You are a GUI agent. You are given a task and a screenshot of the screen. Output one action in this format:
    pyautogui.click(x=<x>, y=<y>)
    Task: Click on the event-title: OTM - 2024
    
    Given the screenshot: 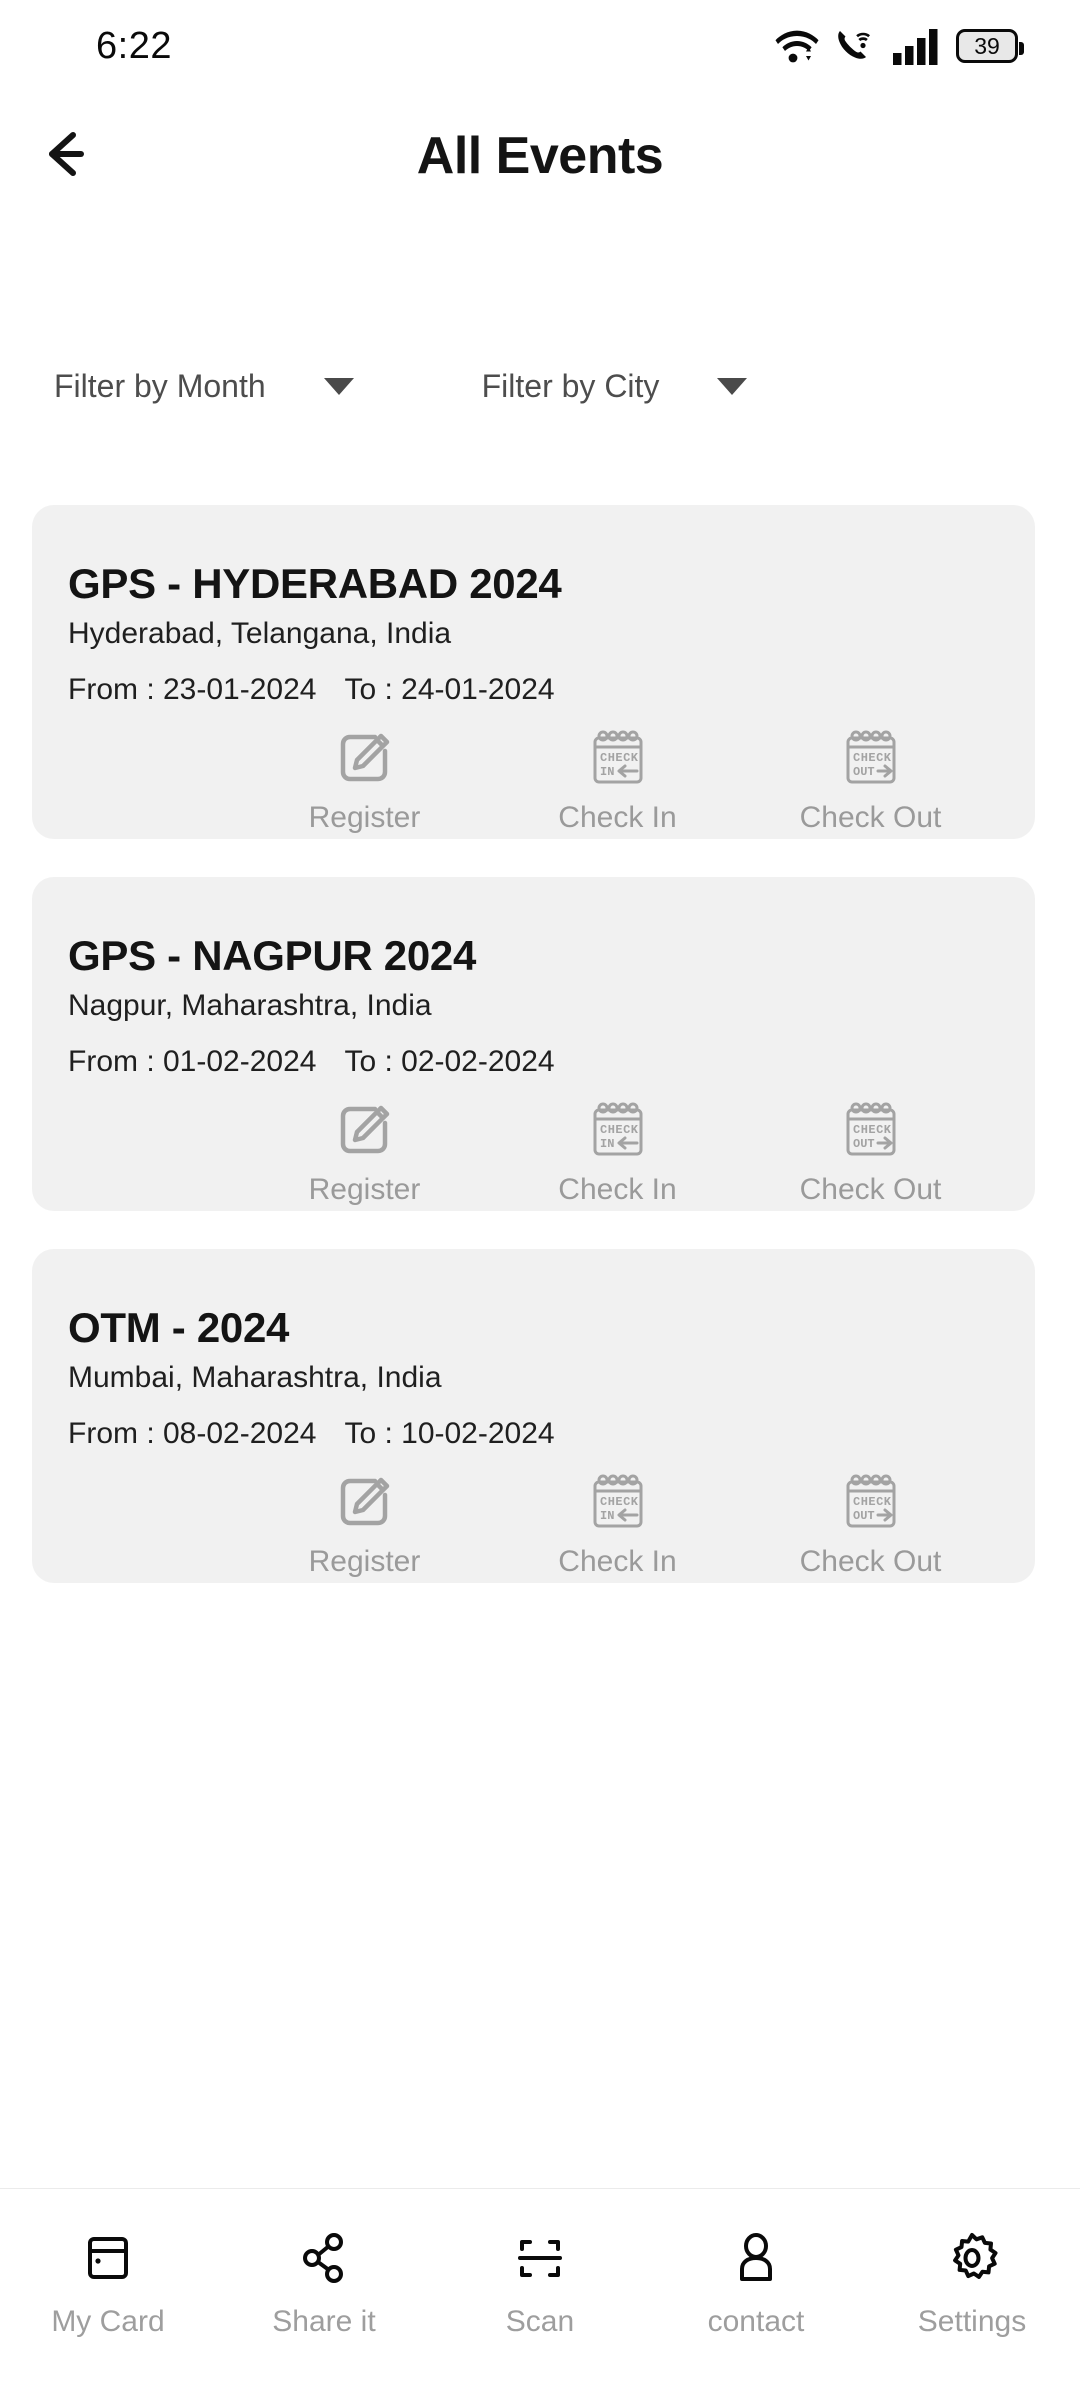 What is the action you would take?
    pyautogui.click(x=179, y=1327)
    